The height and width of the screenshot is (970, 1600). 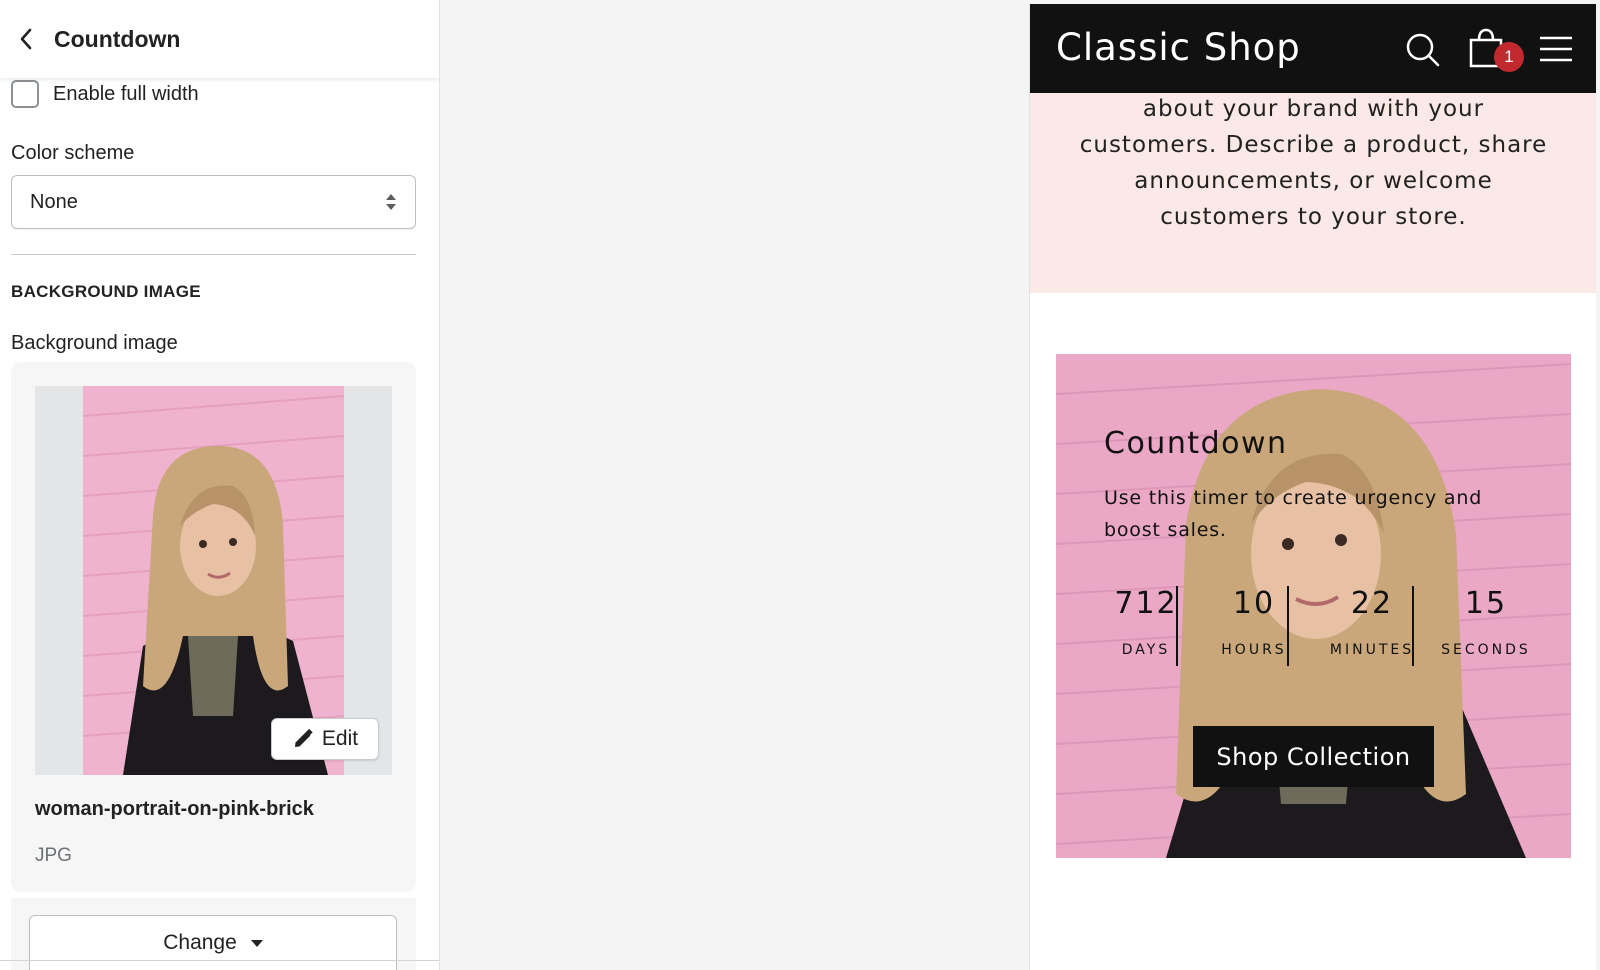 What do you see at coordinates (1509, 57) in the screenshot?
I see `cart-count-badge: 1` at bounding box center [1509, 57].